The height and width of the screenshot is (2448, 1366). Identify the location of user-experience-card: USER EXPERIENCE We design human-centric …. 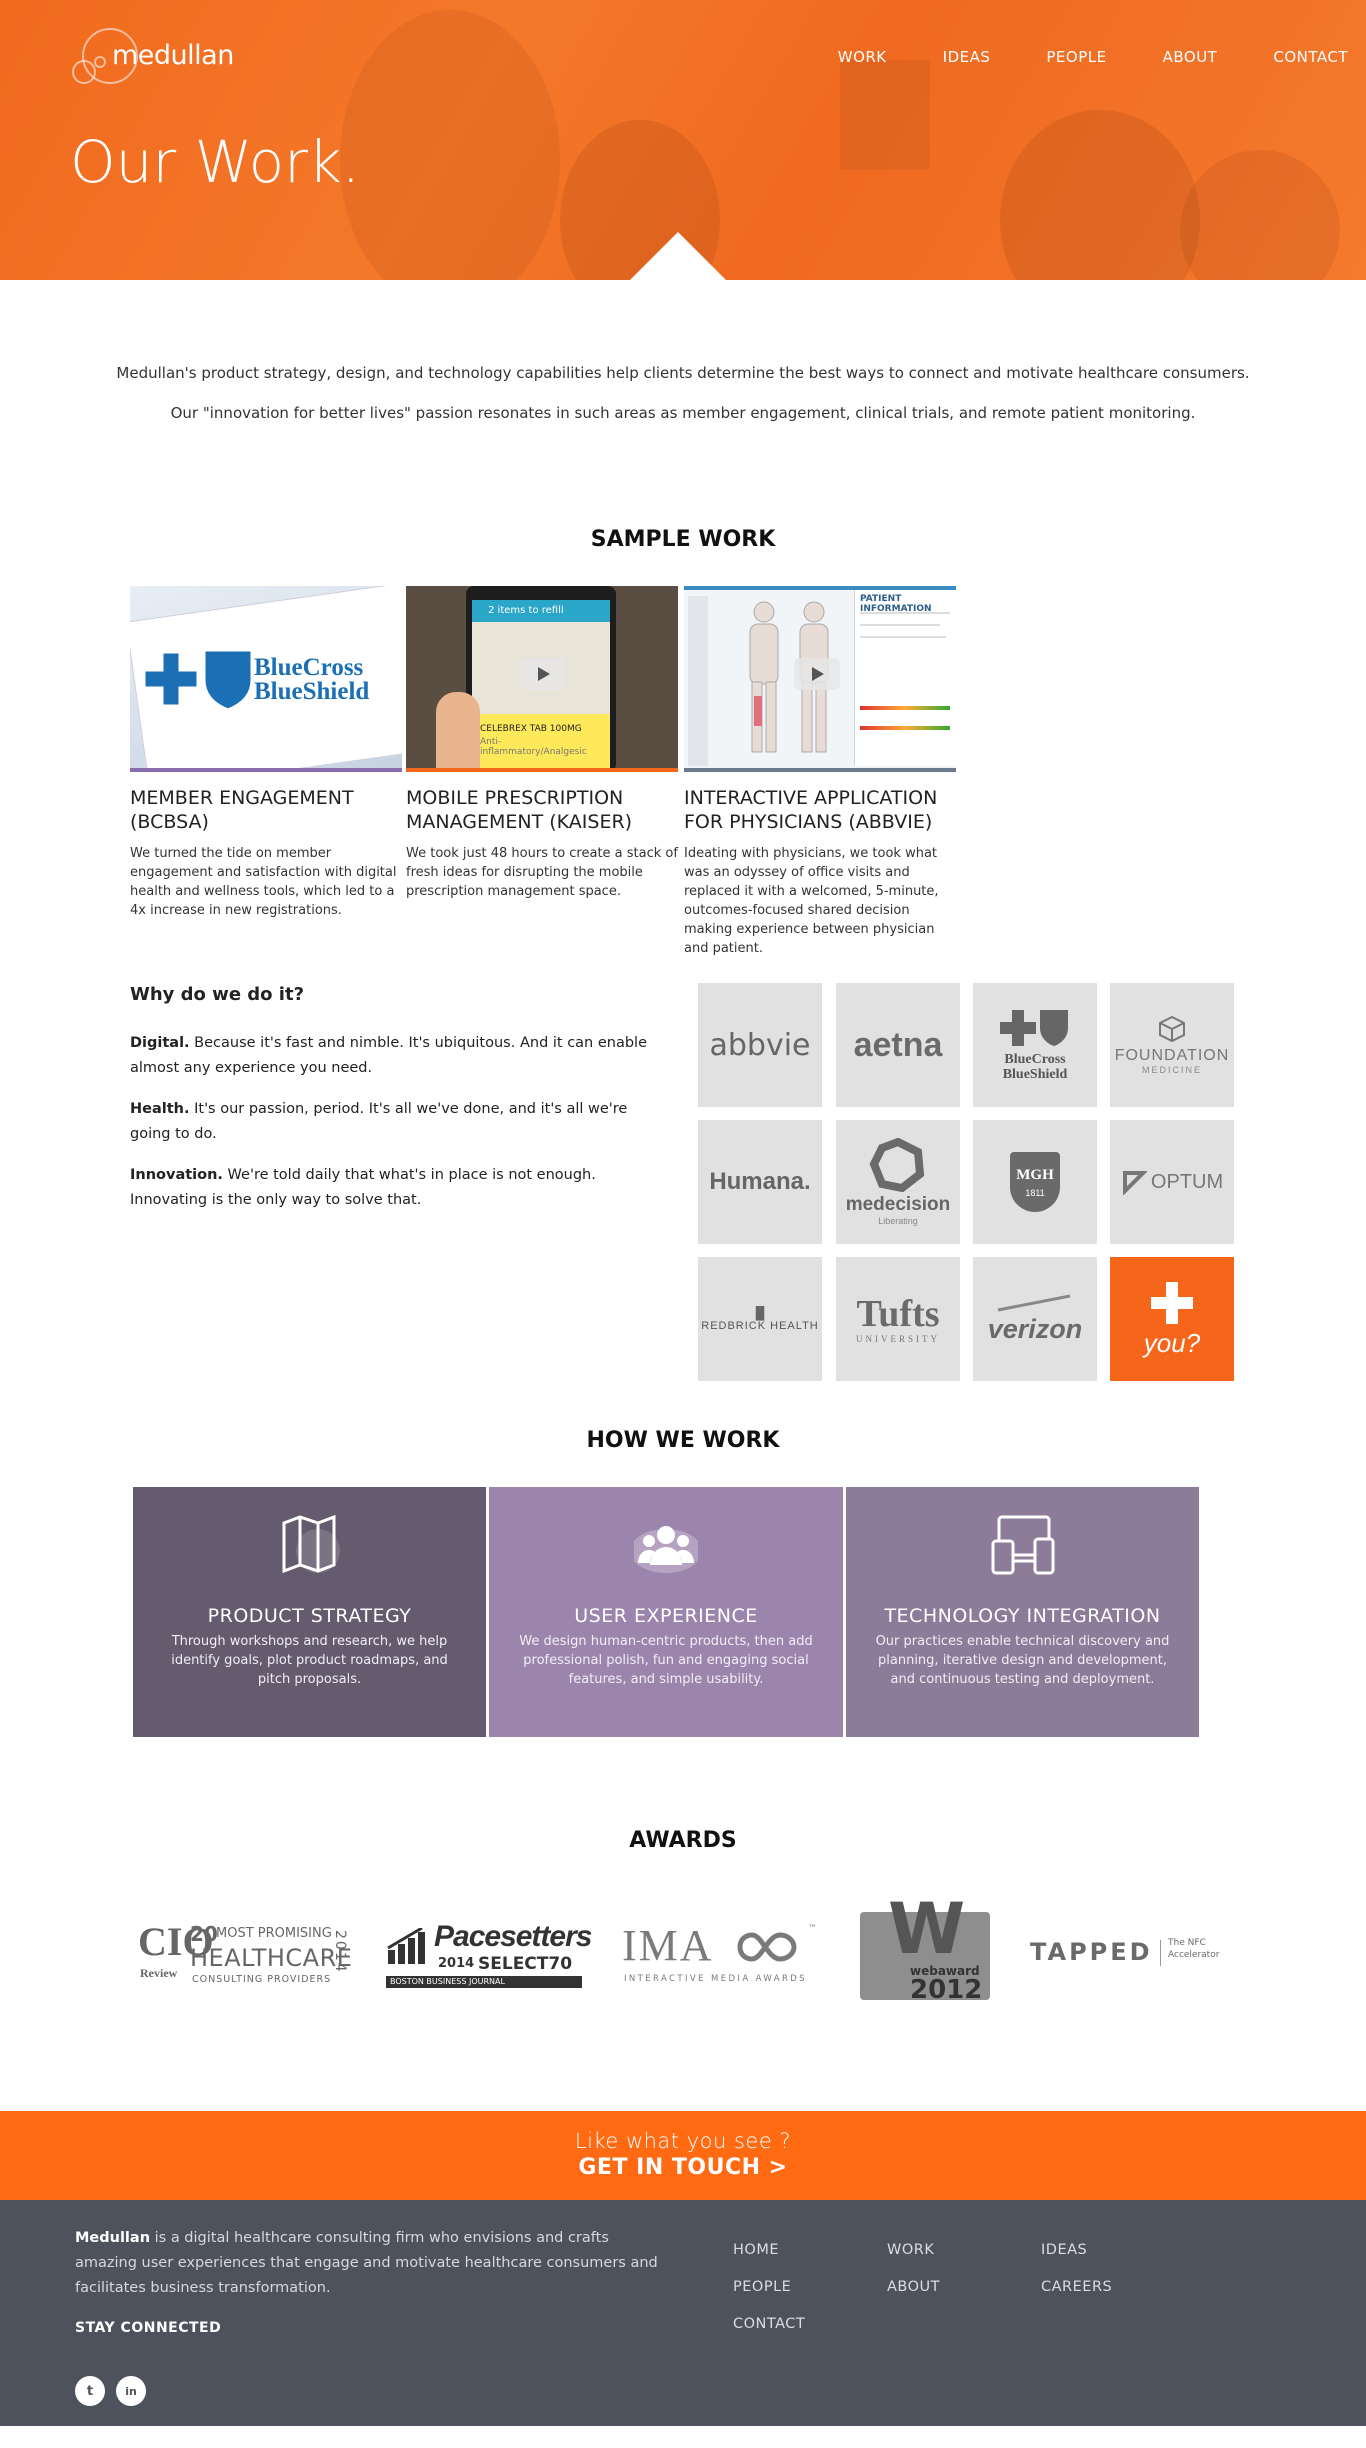
(666, 1612).